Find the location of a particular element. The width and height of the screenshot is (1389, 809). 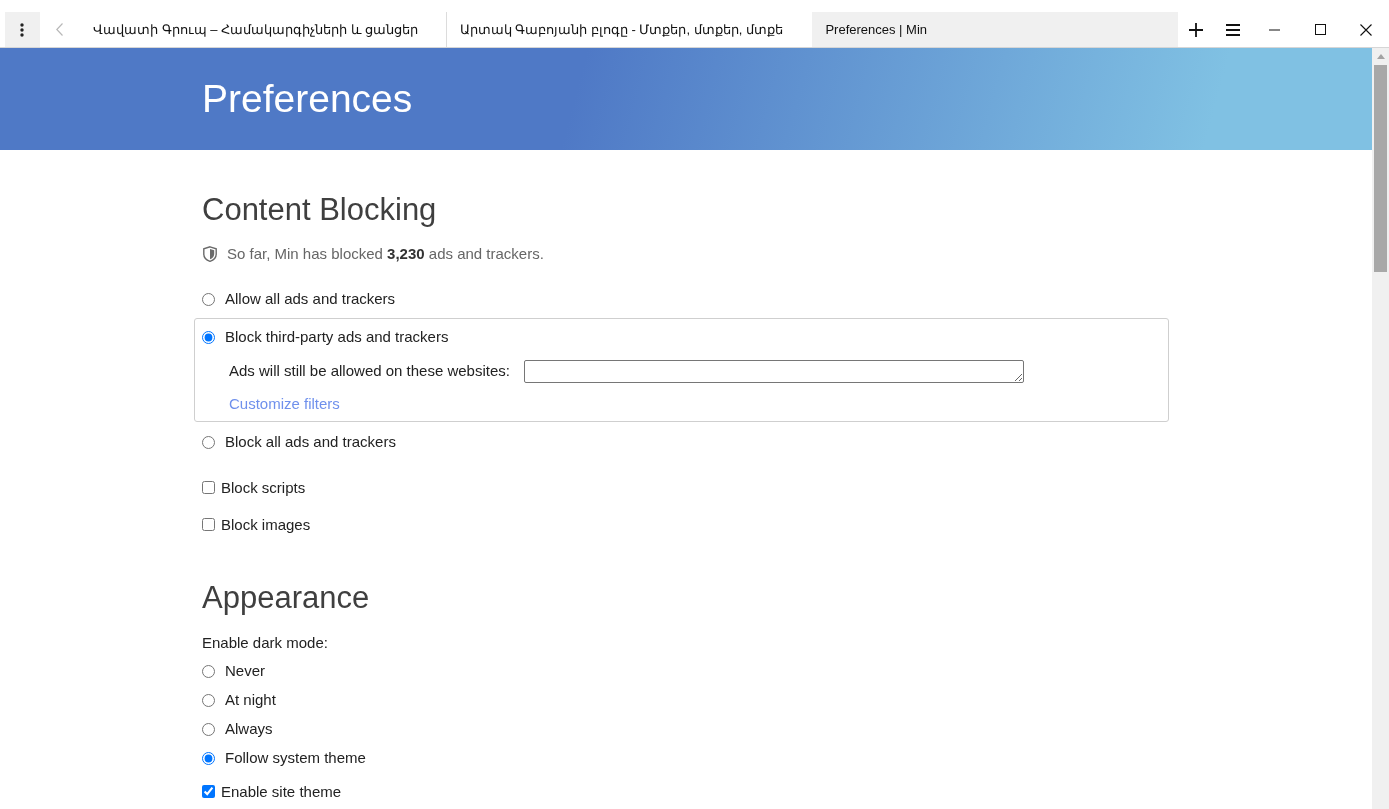

option-label: Block images is located at coordinates (266, 524).